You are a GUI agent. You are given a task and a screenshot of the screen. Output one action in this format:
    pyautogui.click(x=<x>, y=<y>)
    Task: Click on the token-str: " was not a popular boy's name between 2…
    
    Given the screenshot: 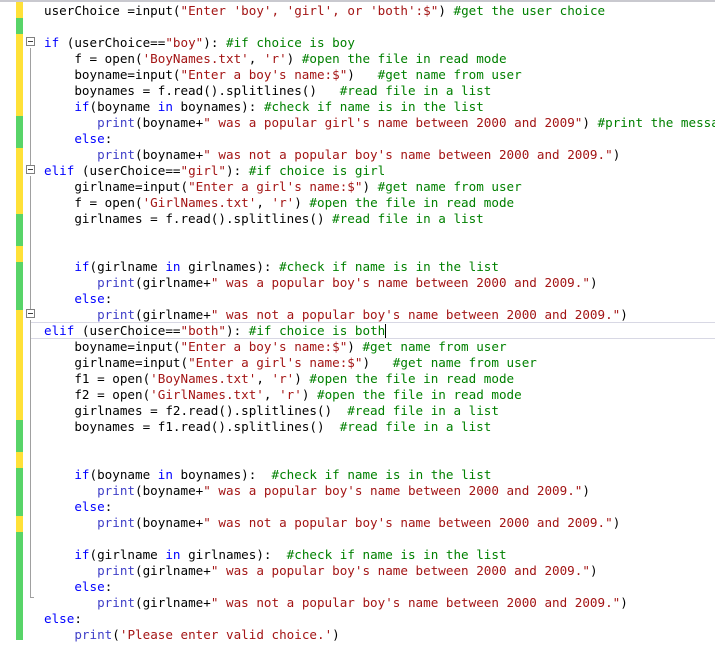 What is the action you would take?
    pyautogui.click(x=415, y=314)
    